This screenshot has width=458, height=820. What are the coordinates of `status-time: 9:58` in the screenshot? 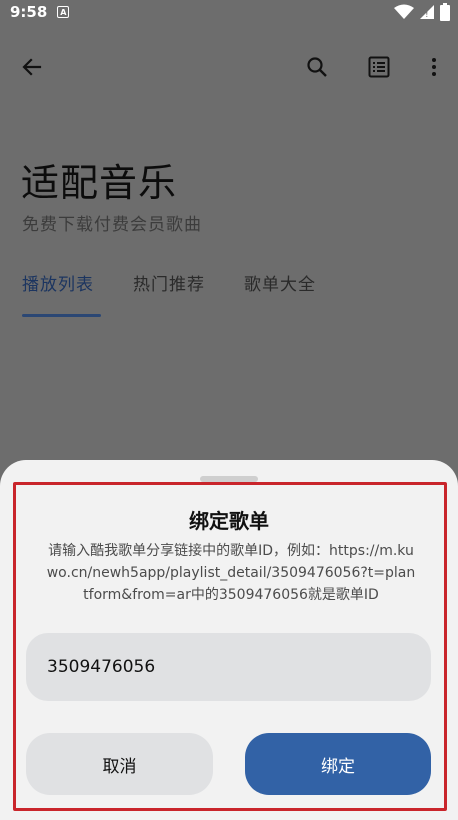 It's located at (29, 12).